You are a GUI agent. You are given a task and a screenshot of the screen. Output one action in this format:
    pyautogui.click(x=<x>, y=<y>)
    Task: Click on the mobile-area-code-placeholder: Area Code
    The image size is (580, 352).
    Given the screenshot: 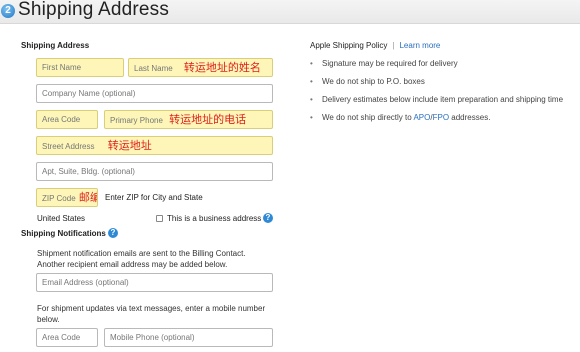 What is the action you would take?
    pyautogui.click(x=61, y=337)
    